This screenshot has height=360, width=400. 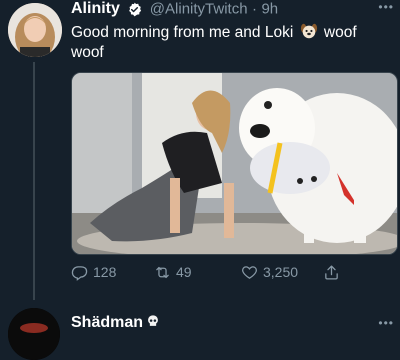 I want to click on reply-count: 128, so click(x=105, y=272).